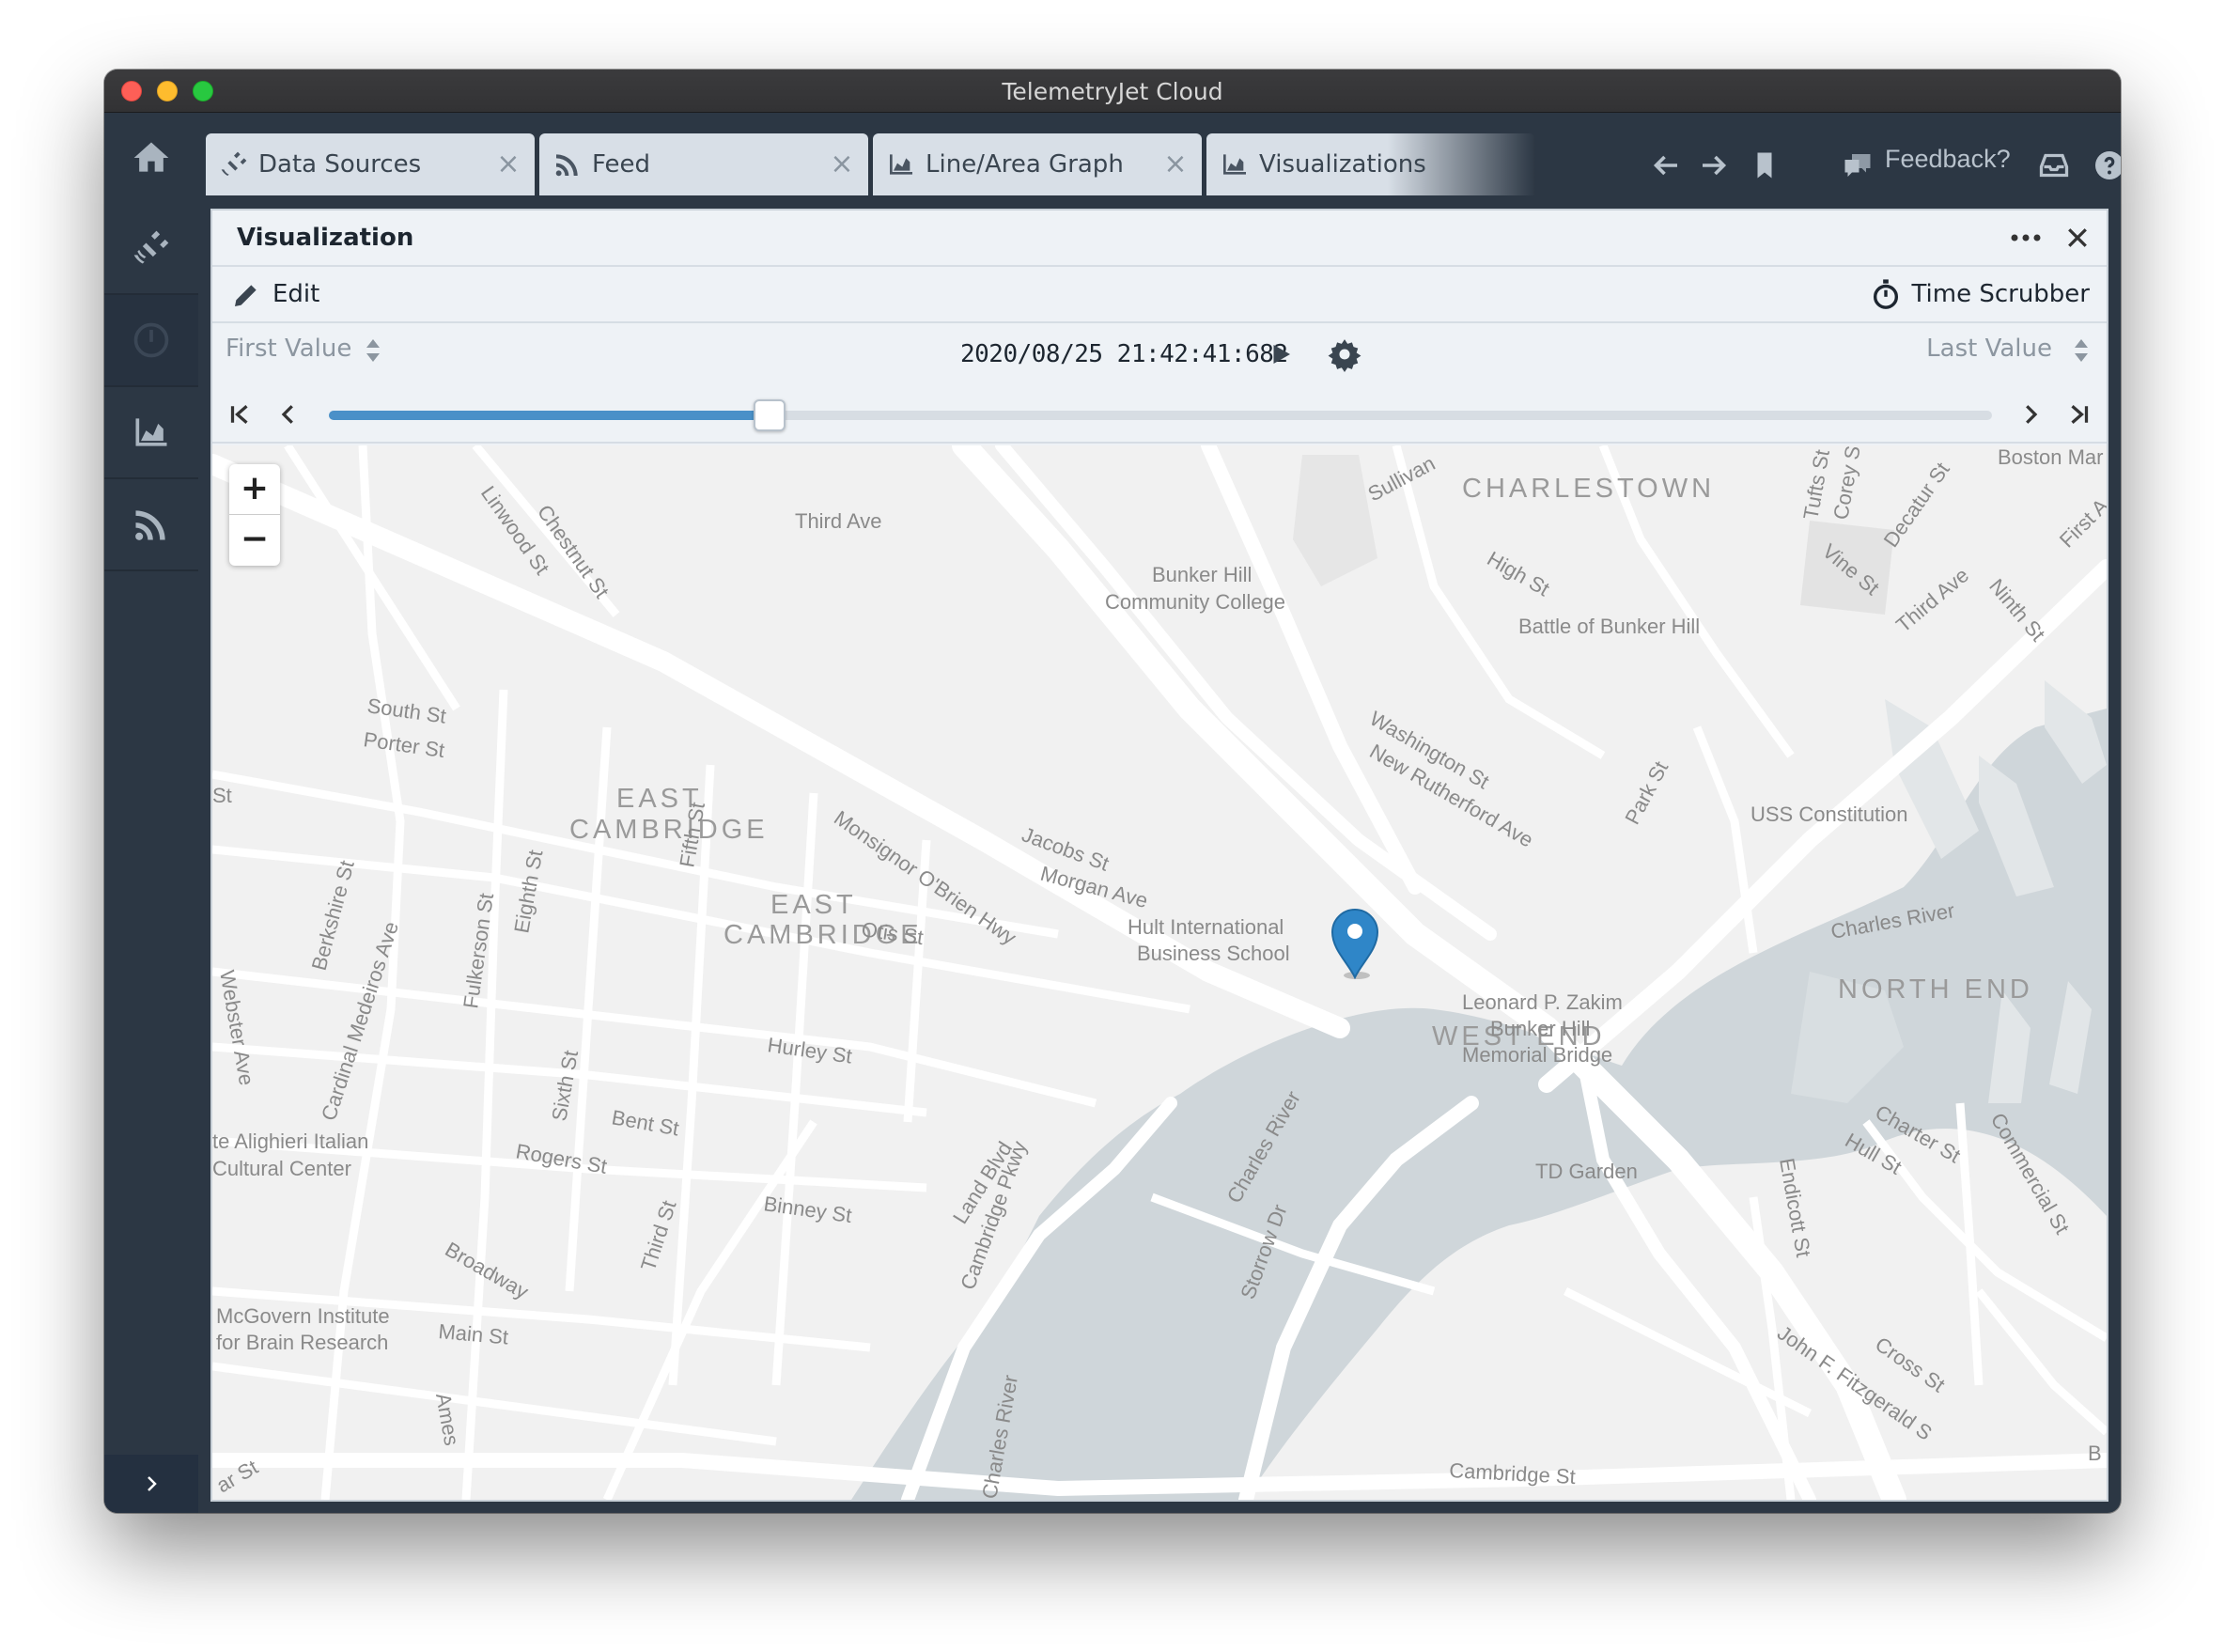 The width and height of the screenshot is (2225, 1652). What do you see at coordinates (488, 1271) in the screenshot?
I see `map-street-label: Broadway` at bounding box center [488, 1271].